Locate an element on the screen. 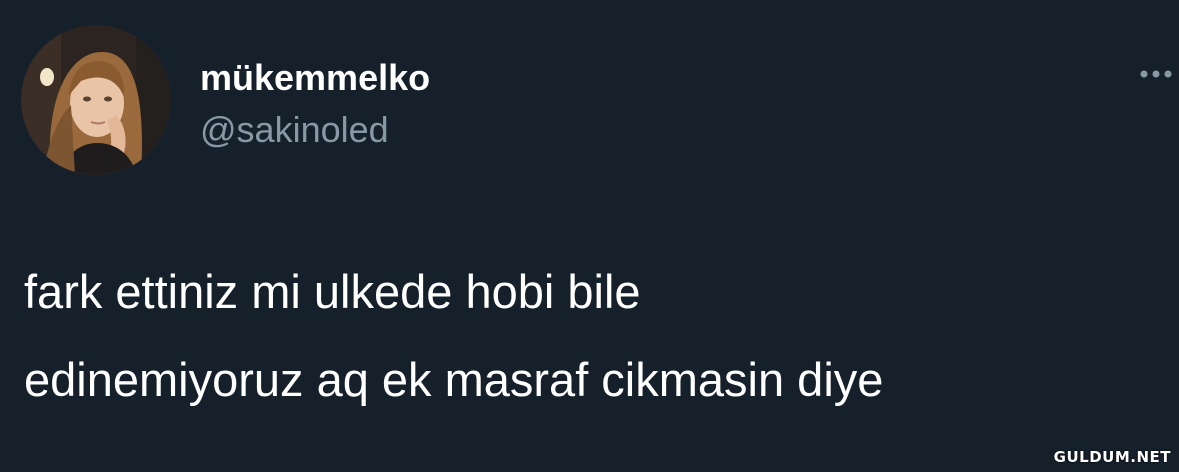 This screenshot has width=1179, height=472. watermark: GULDUM.NET is located at coordinates (1112, 457).